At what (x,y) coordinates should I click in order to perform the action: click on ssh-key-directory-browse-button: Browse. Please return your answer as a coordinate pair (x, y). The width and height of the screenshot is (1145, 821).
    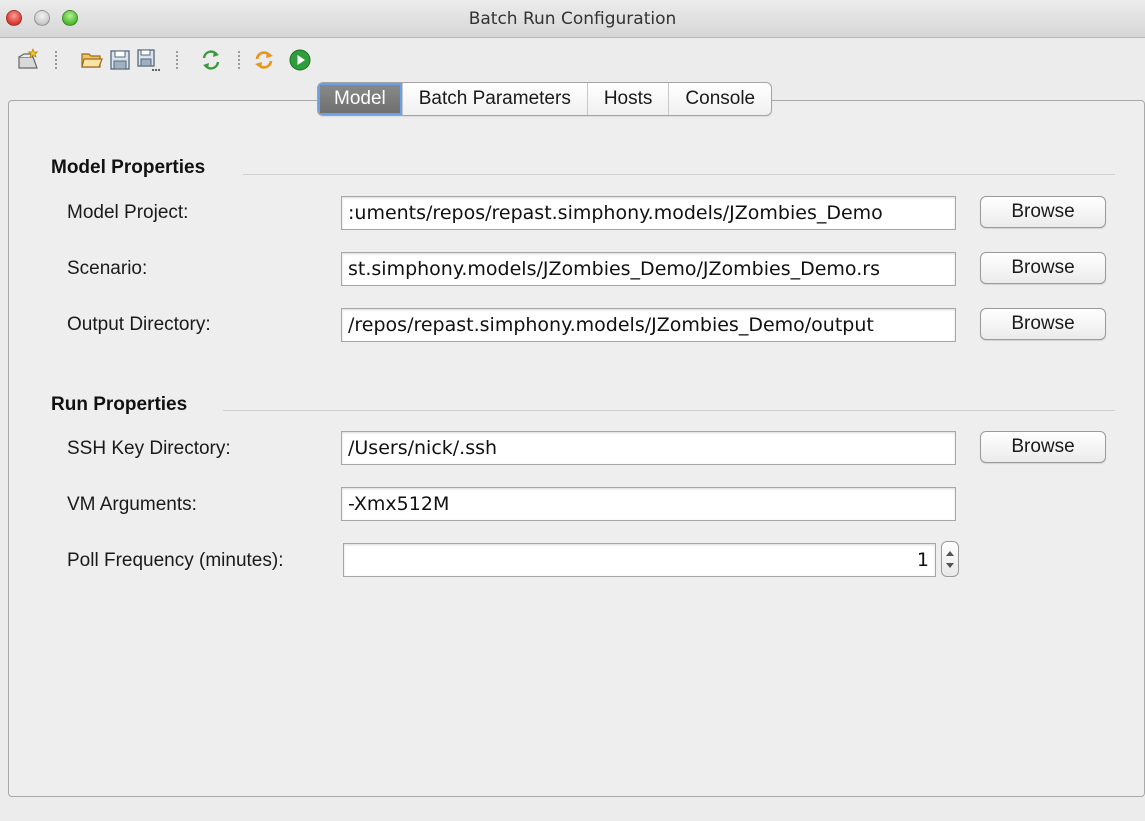
    Looking at the image, I should click on (1043, 447).